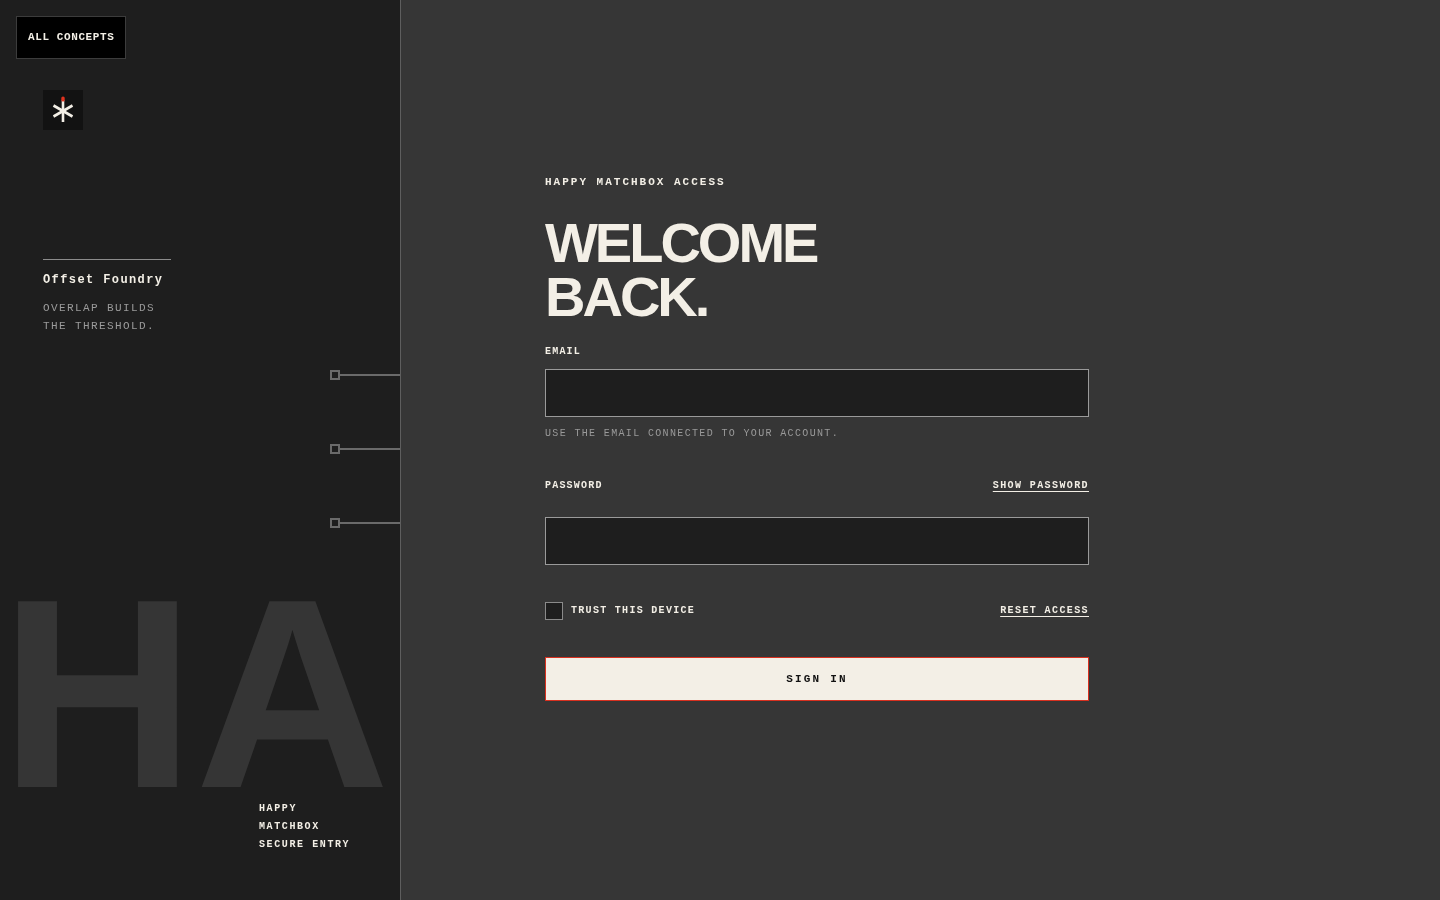  What do you see at coordinates (692, 434) in the screenshot?
I see `field-hint: USE THE EMAIL CONNECTED TO YOUR ACCOUNT.` at bounding box center [692, 434].